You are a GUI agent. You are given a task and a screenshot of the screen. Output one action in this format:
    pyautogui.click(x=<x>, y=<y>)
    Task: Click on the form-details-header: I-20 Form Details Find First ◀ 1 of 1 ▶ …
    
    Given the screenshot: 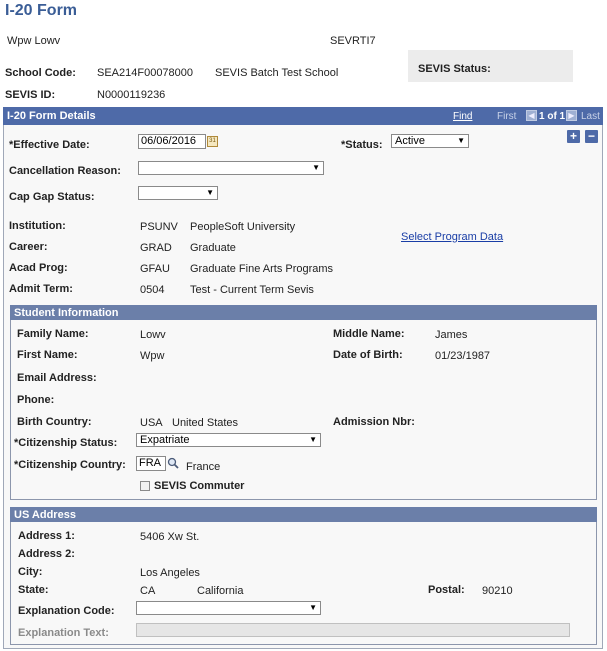 What is the action you would take?
    pyautogui.click(x=303, y=116)
    